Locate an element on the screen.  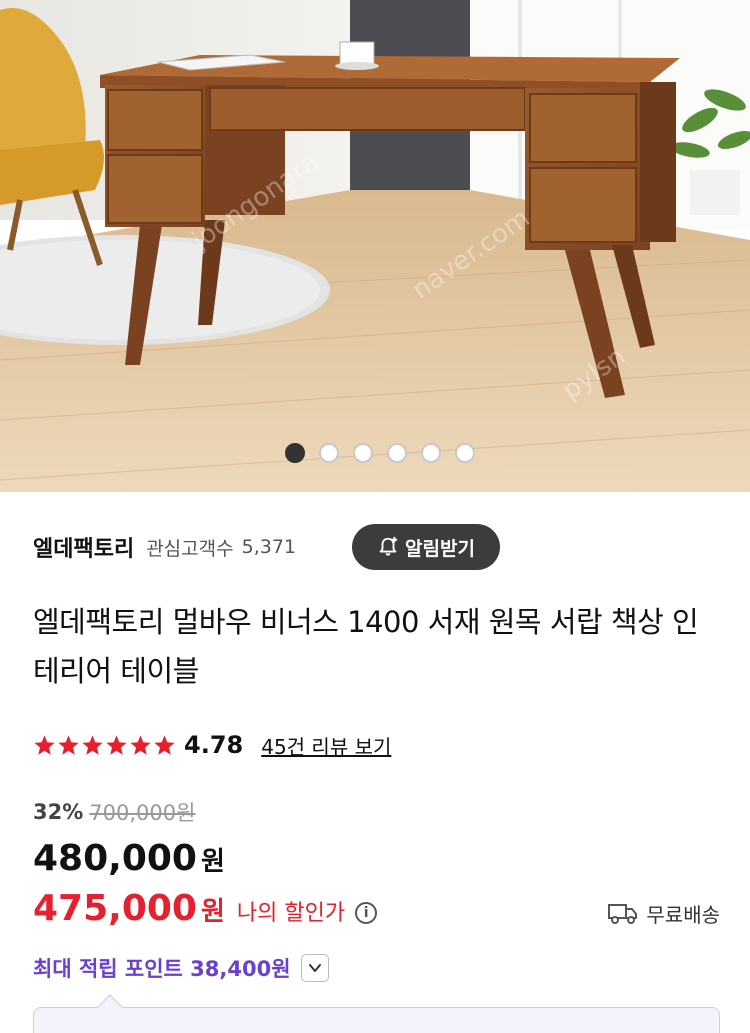
my-discount-unit: 원 is located at coordinates (212, 912).